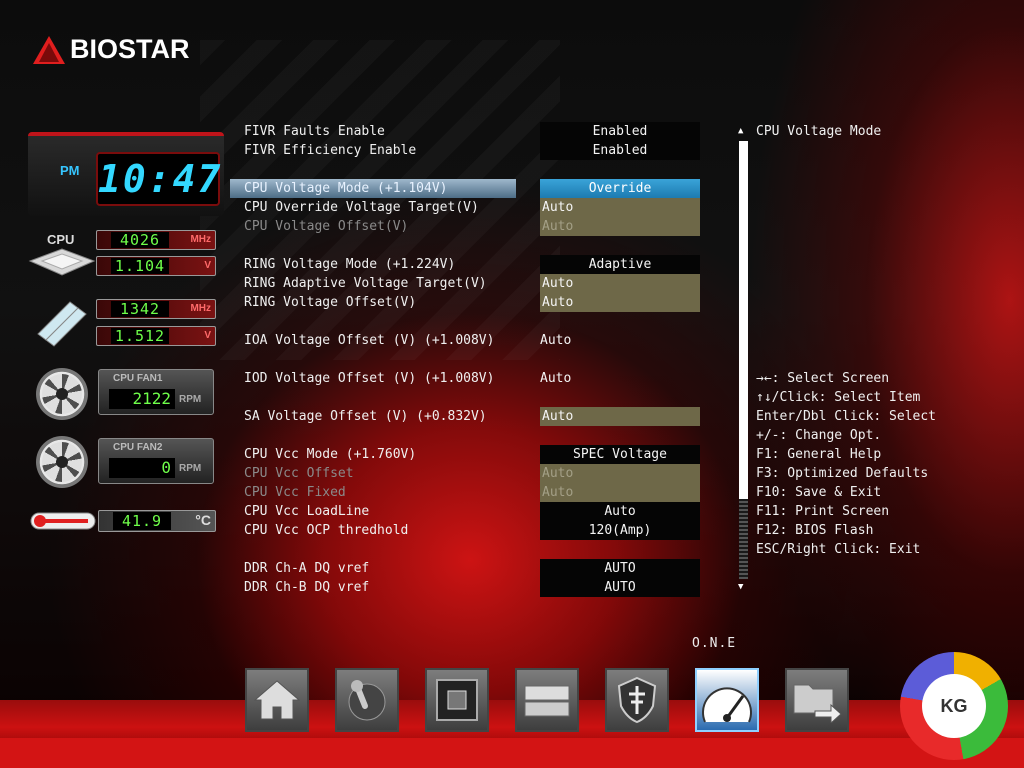 Image resolution: width=1024 pixels, height=768 pixels. Describe the element at coordinates (61, 239) in the screenshot. I see `cpu-label: CPU` at that location.